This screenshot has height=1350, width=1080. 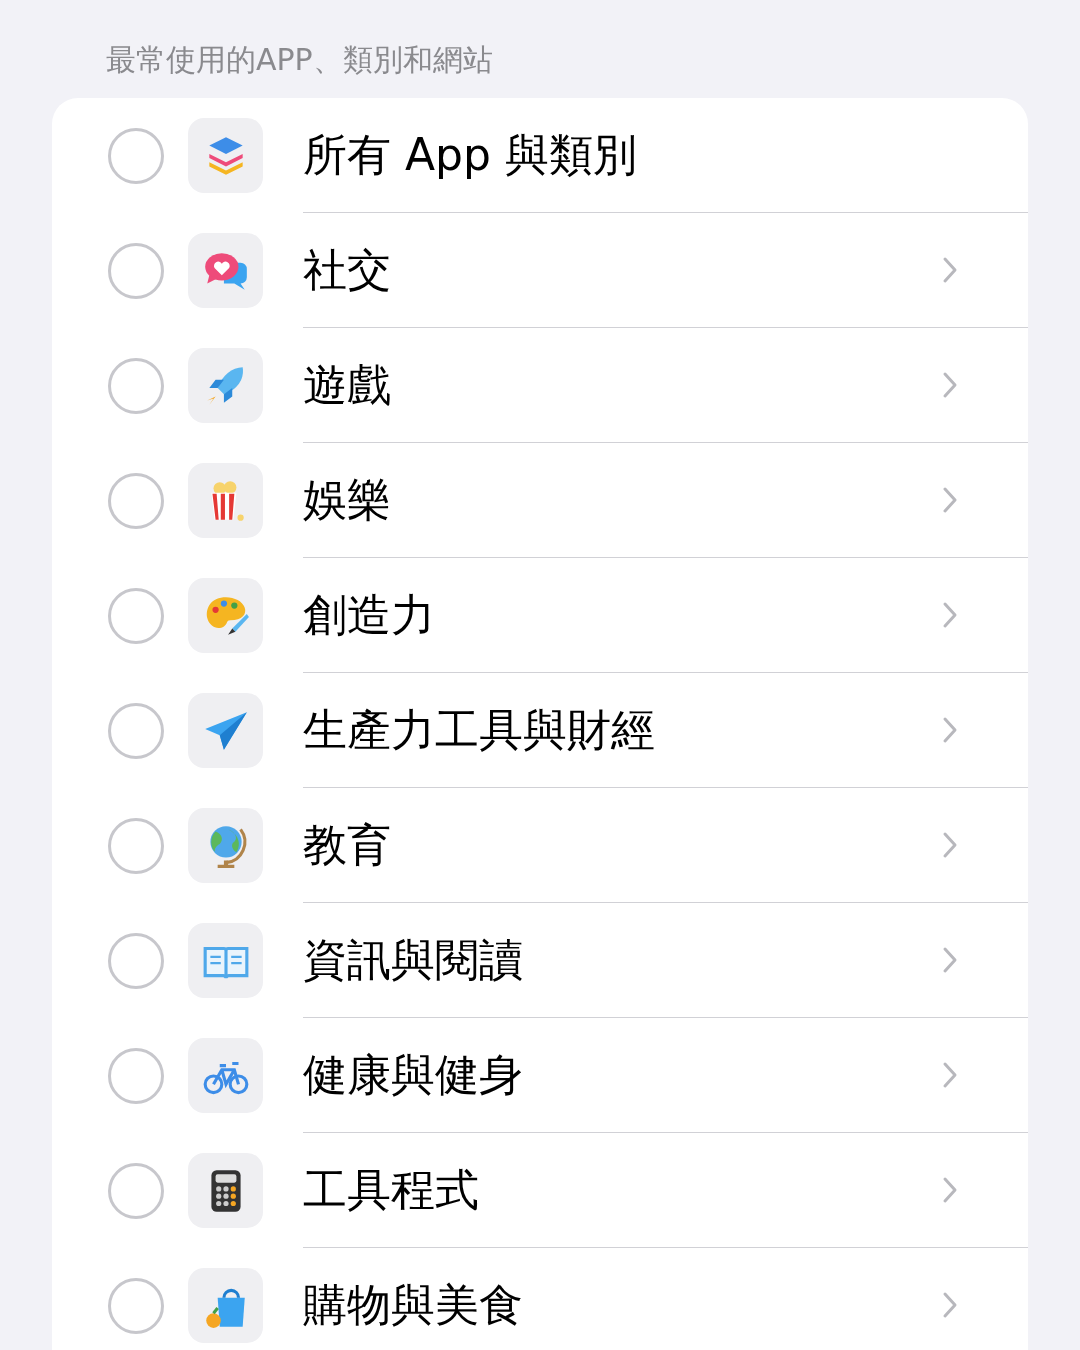 I want to click on category-label: 創造力, so click(x=369, y=615).